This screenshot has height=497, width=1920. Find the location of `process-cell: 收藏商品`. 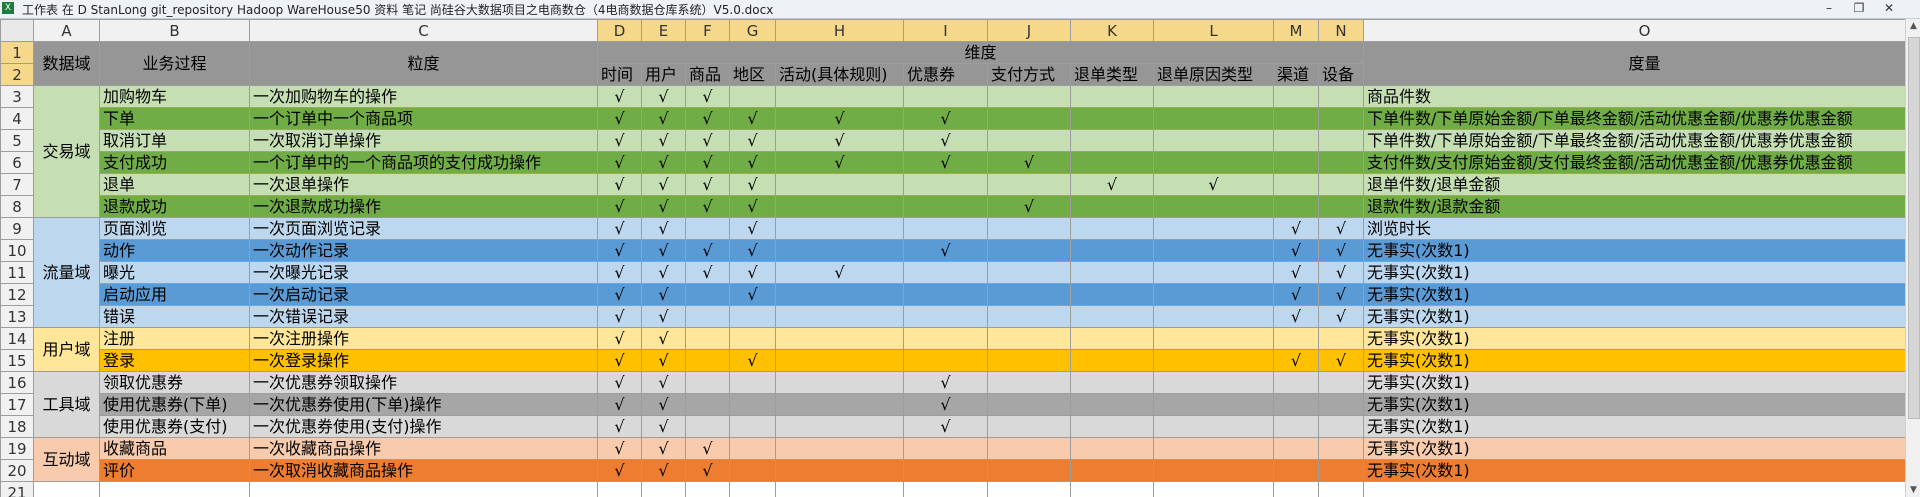

process-cell: 收藏商品 is located at coordinates (174, 448).